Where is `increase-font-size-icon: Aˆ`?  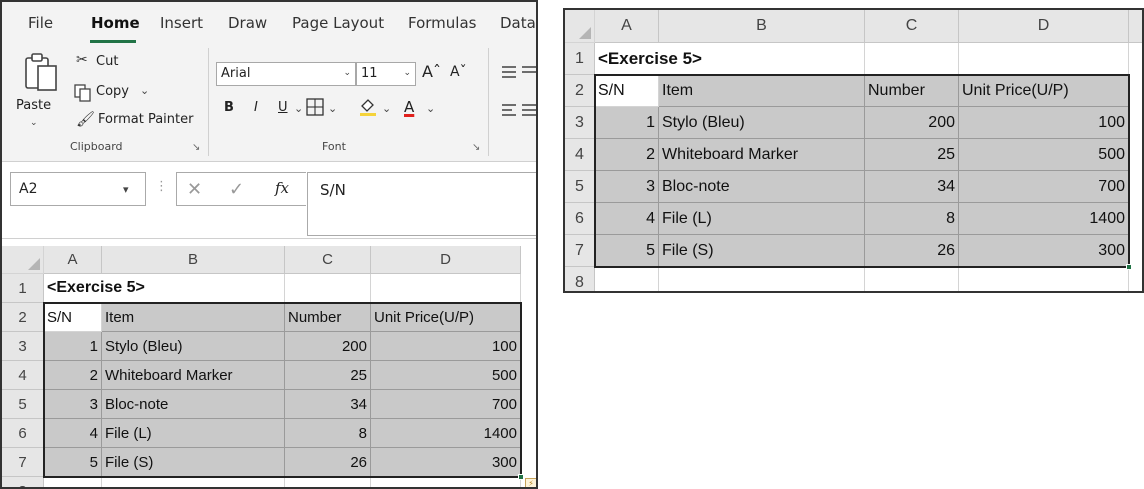 increase-font-size-icon: Aˆ is located at coordinates (431, 71).